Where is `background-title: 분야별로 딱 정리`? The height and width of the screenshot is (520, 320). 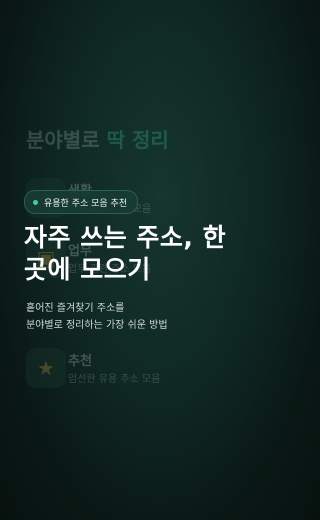 background-title: 분야별로 딱 정리 is located at coordinates (97, 138).